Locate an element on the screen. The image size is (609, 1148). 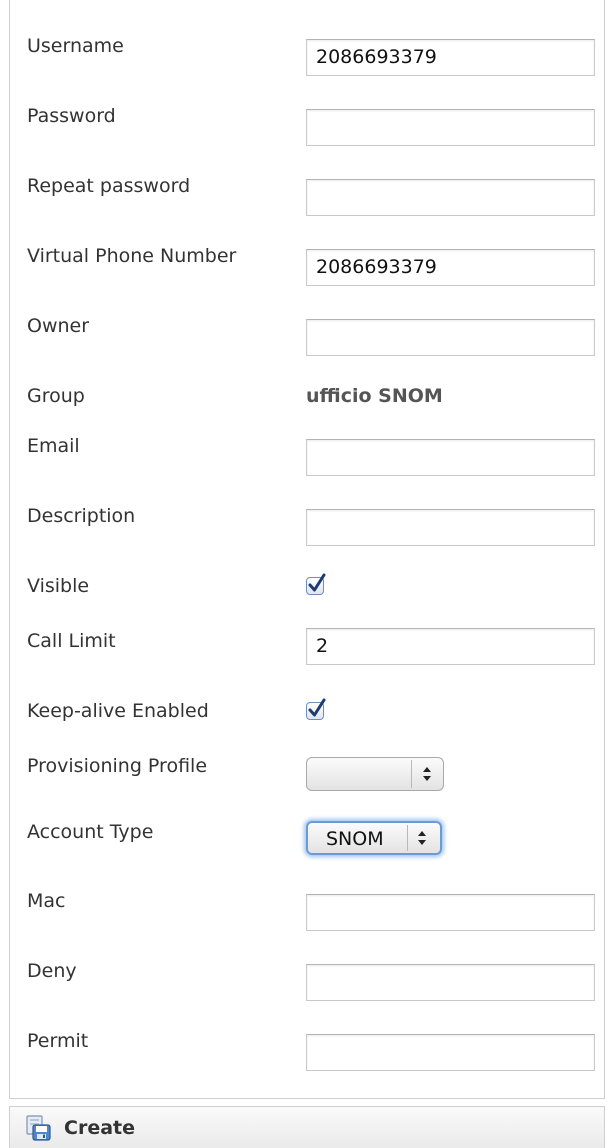
account-type-select: SNOM is located at coordinates (374, 838).